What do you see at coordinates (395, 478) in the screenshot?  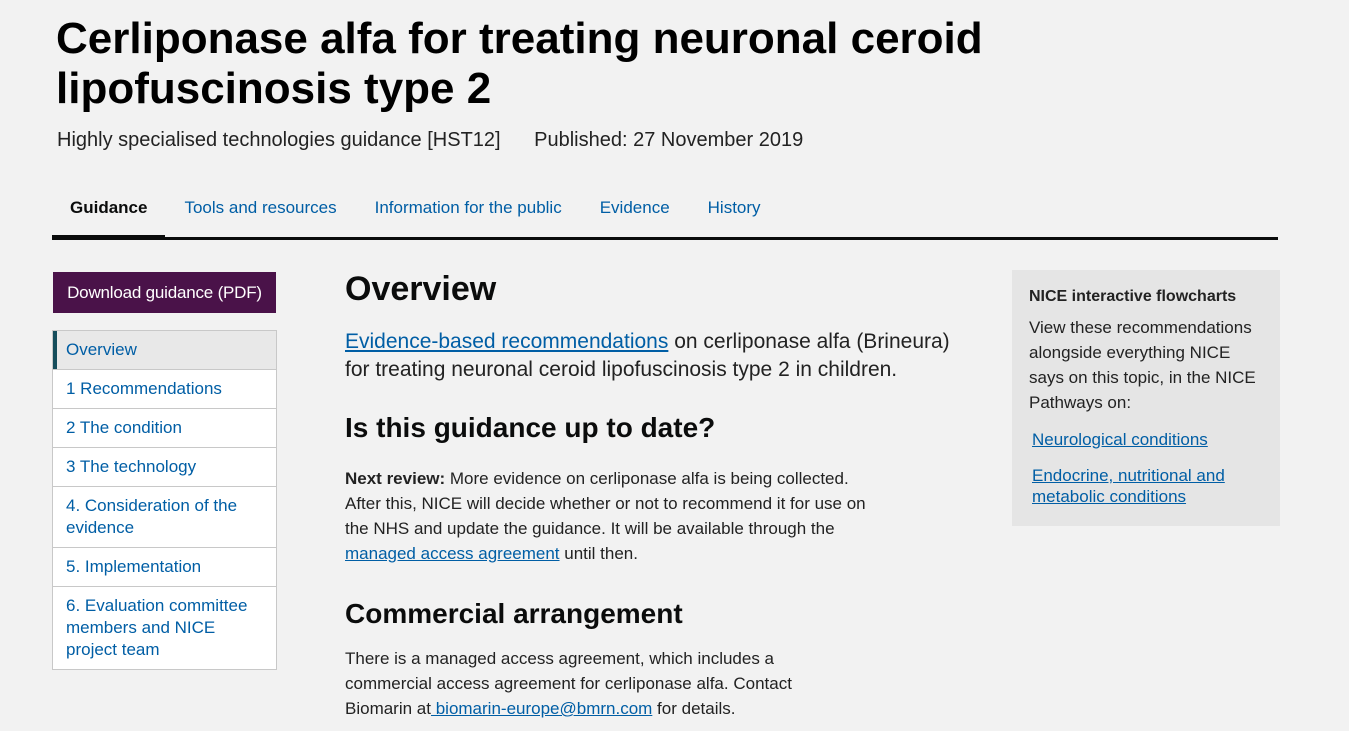 I see `review-label: Next review:` at bounding box center [395, 478].